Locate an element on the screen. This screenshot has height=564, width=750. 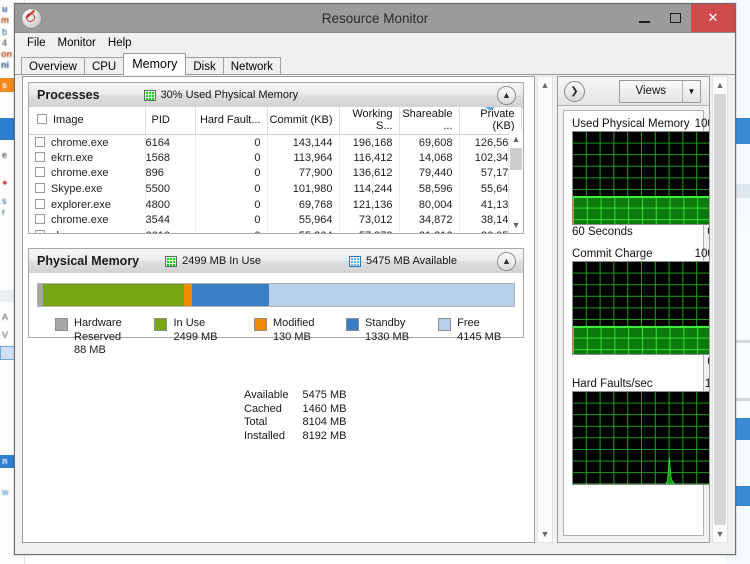
cell-shareable: 34,872 is located at coordinates (429, 220).